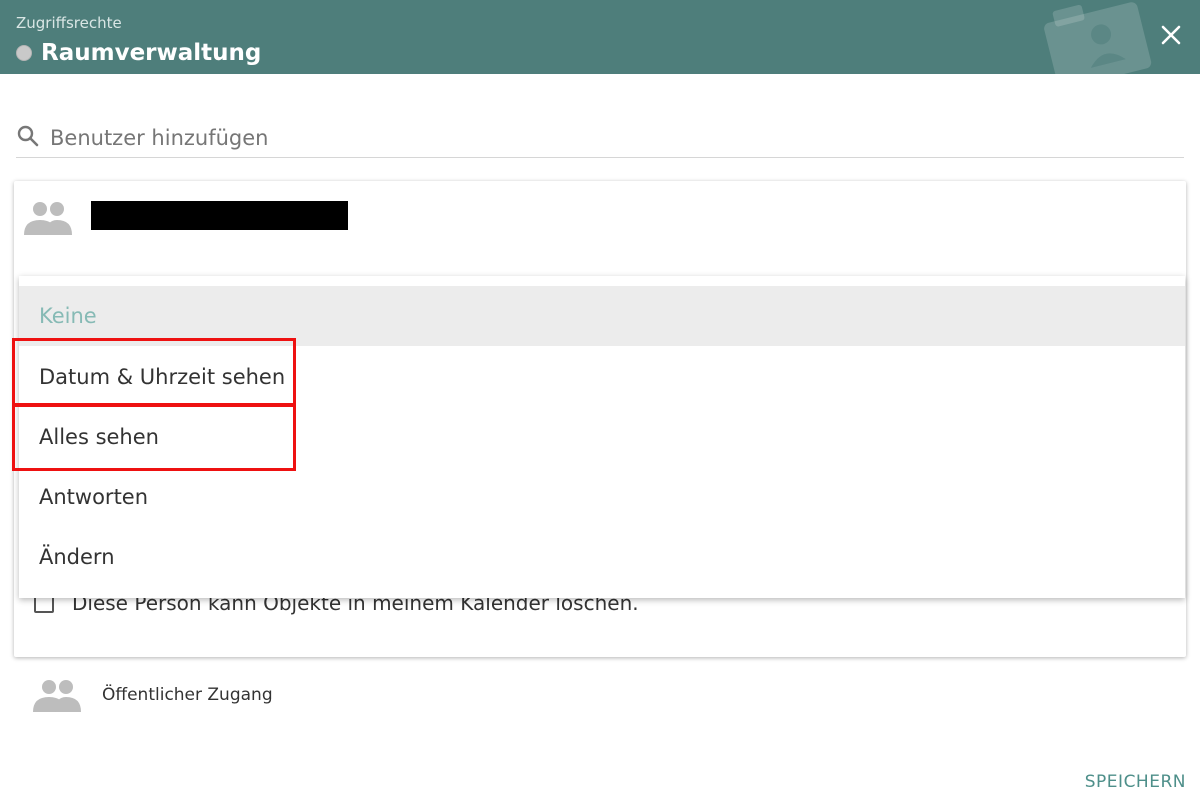 The height and width of the screenshot is (809, 1200). Describe the element at coordinates (1135, 782) in the screenshot. I see `save-button: SPEICHERN` at that location.